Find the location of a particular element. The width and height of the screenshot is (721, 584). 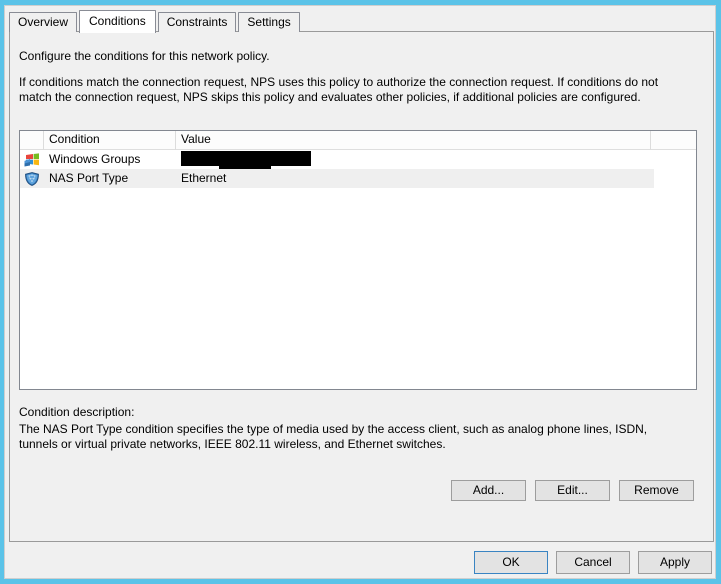

column-header-icon is located at coordinates (32, 140).